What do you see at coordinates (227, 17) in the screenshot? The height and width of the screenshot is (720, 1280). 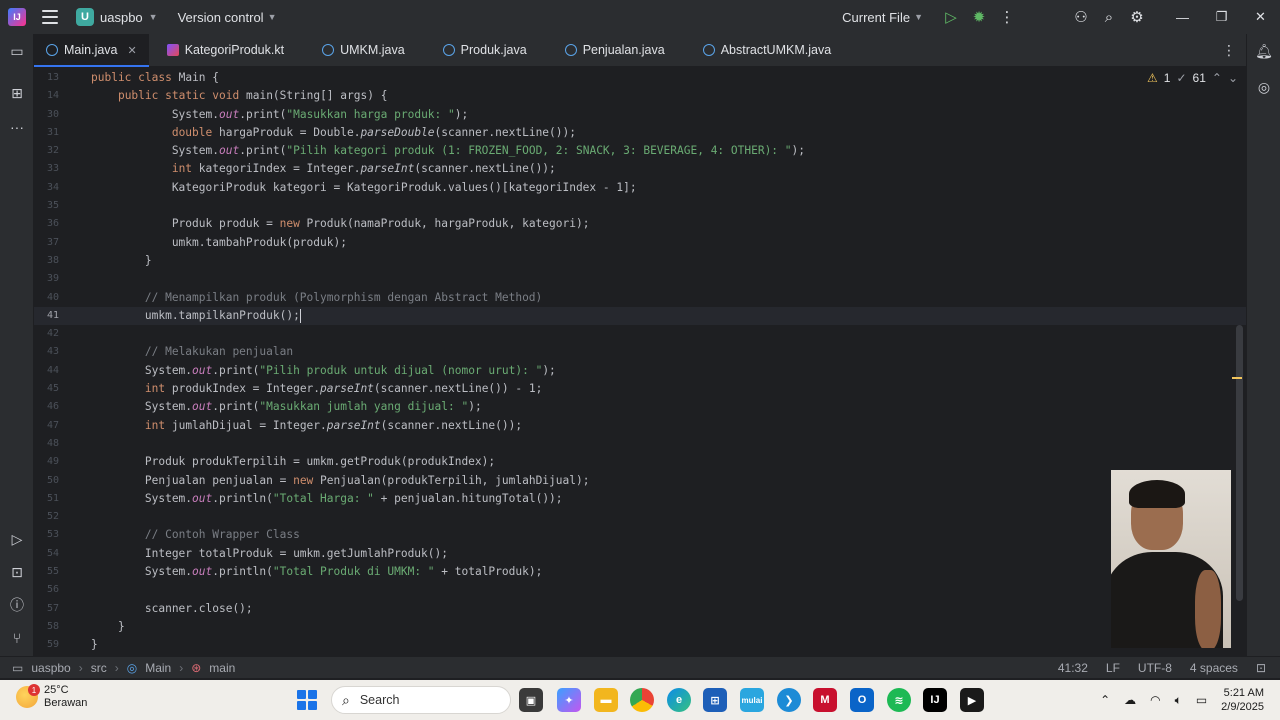 I see `version-control-menu: Version control ▼` at bounding box center [227, 17].